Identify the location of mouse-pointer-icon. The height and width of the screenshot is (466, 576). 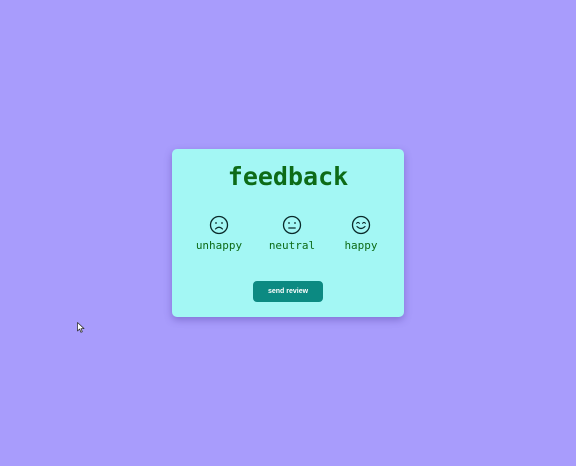
(81, 327).